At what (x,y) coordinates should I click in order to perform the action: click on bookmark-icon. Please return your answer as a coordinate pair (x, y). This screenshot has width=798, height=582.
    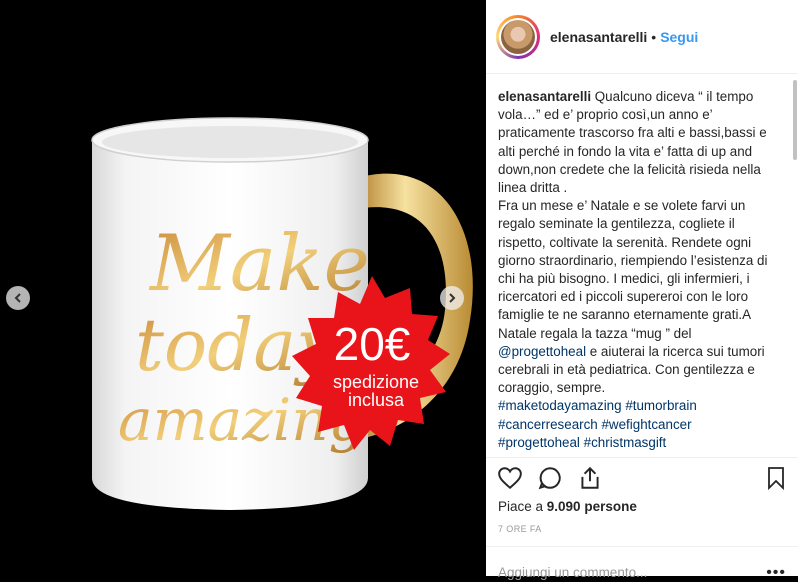
    Looking at the image, I should click on (776, 479).